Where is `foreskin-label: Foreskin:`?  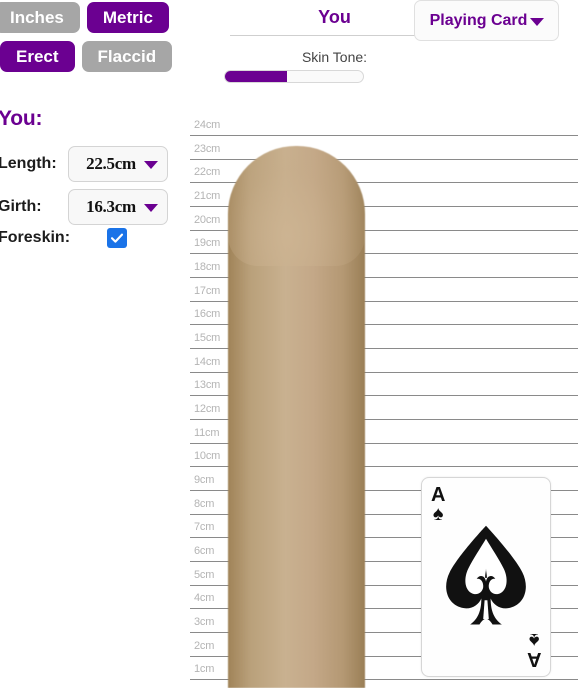 foreskin-label: Foreskin: is located at coordinates (35, 237).